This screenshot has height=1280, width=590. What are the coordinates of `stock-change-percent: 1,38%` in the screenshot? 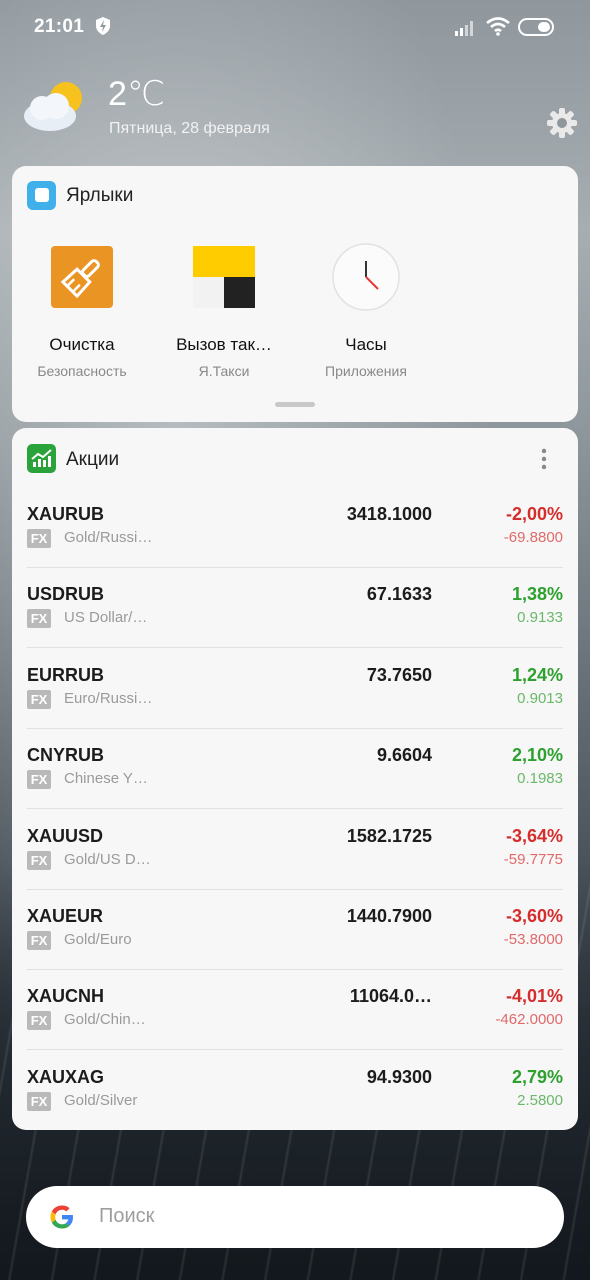 It's located at (537, 594).